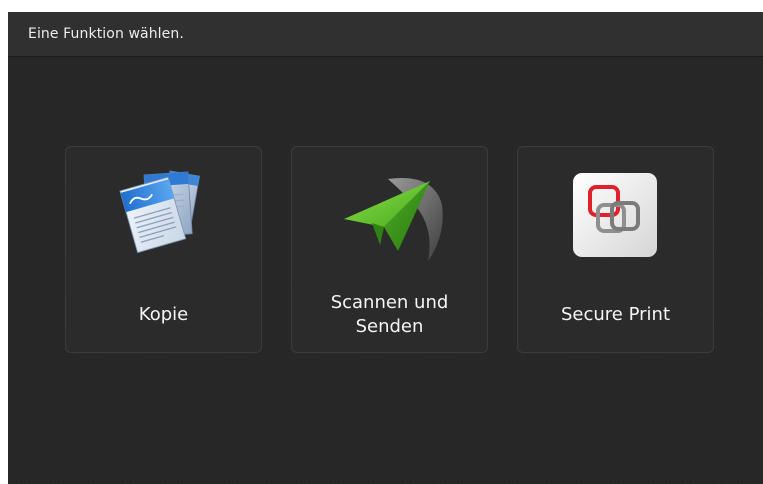 The width and height of the screenshot is (763, 484). I want to click on copy-documents-icon, so click(164, 215).